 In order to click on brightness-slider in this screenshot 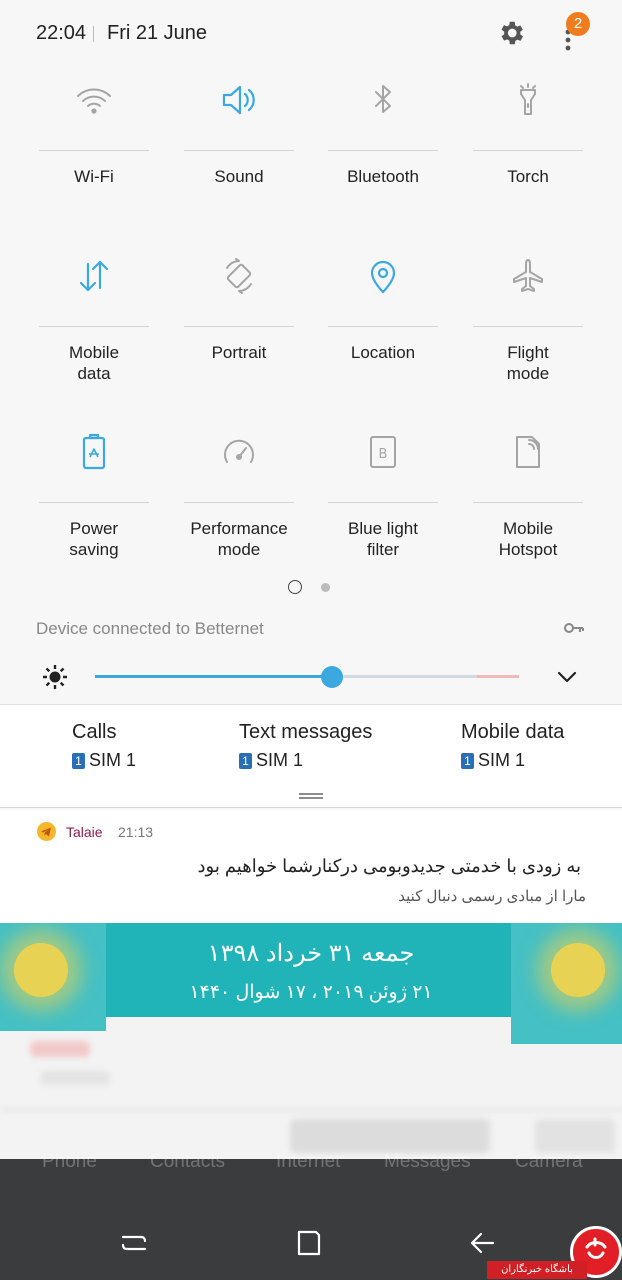, I will do `click(307, 677)`.